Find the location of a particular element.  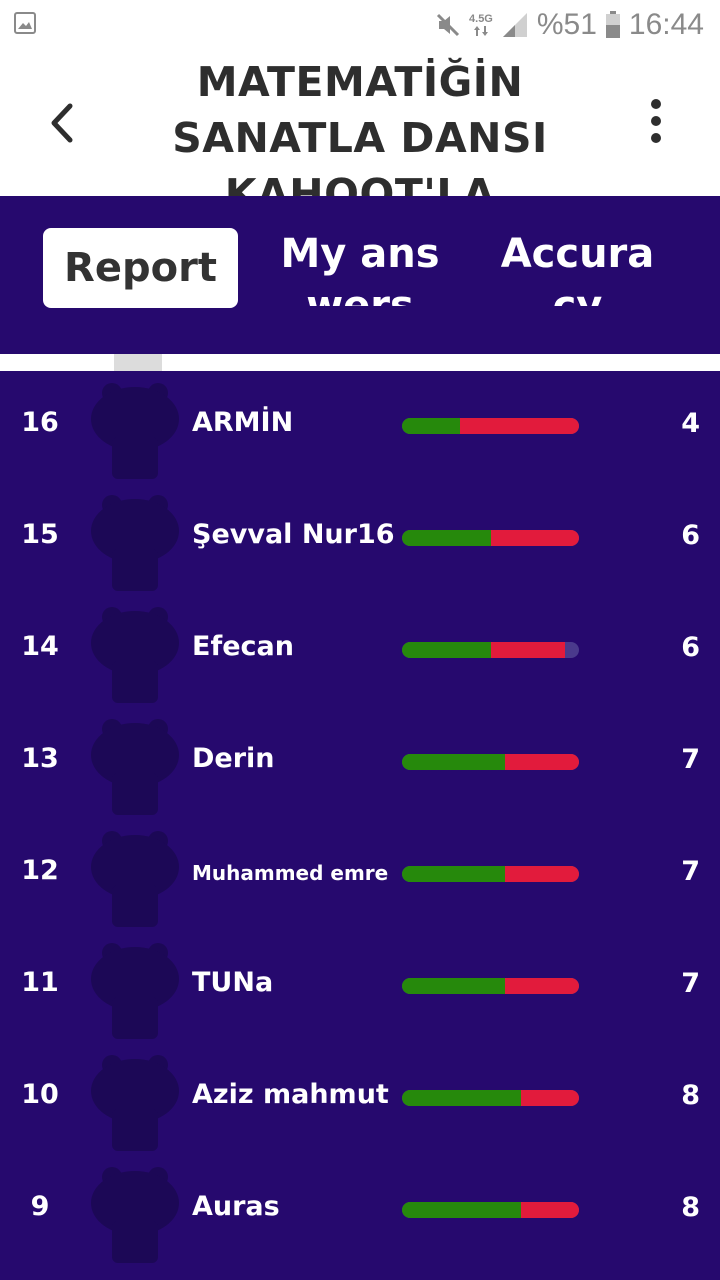

page-title: MATEMATİĞİN SANATLA DANSI KAHOOT'LA is located at coordinates (360, 127).